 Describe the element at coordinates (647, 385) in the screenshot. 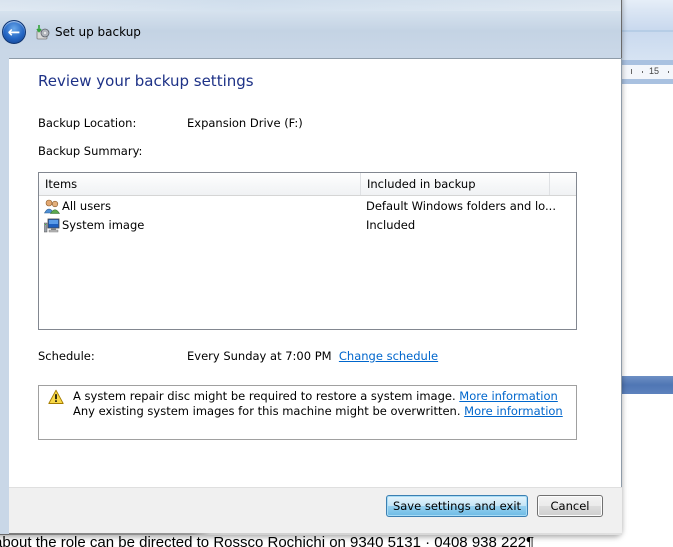

I see `background-taskbar-fragment` at that location.